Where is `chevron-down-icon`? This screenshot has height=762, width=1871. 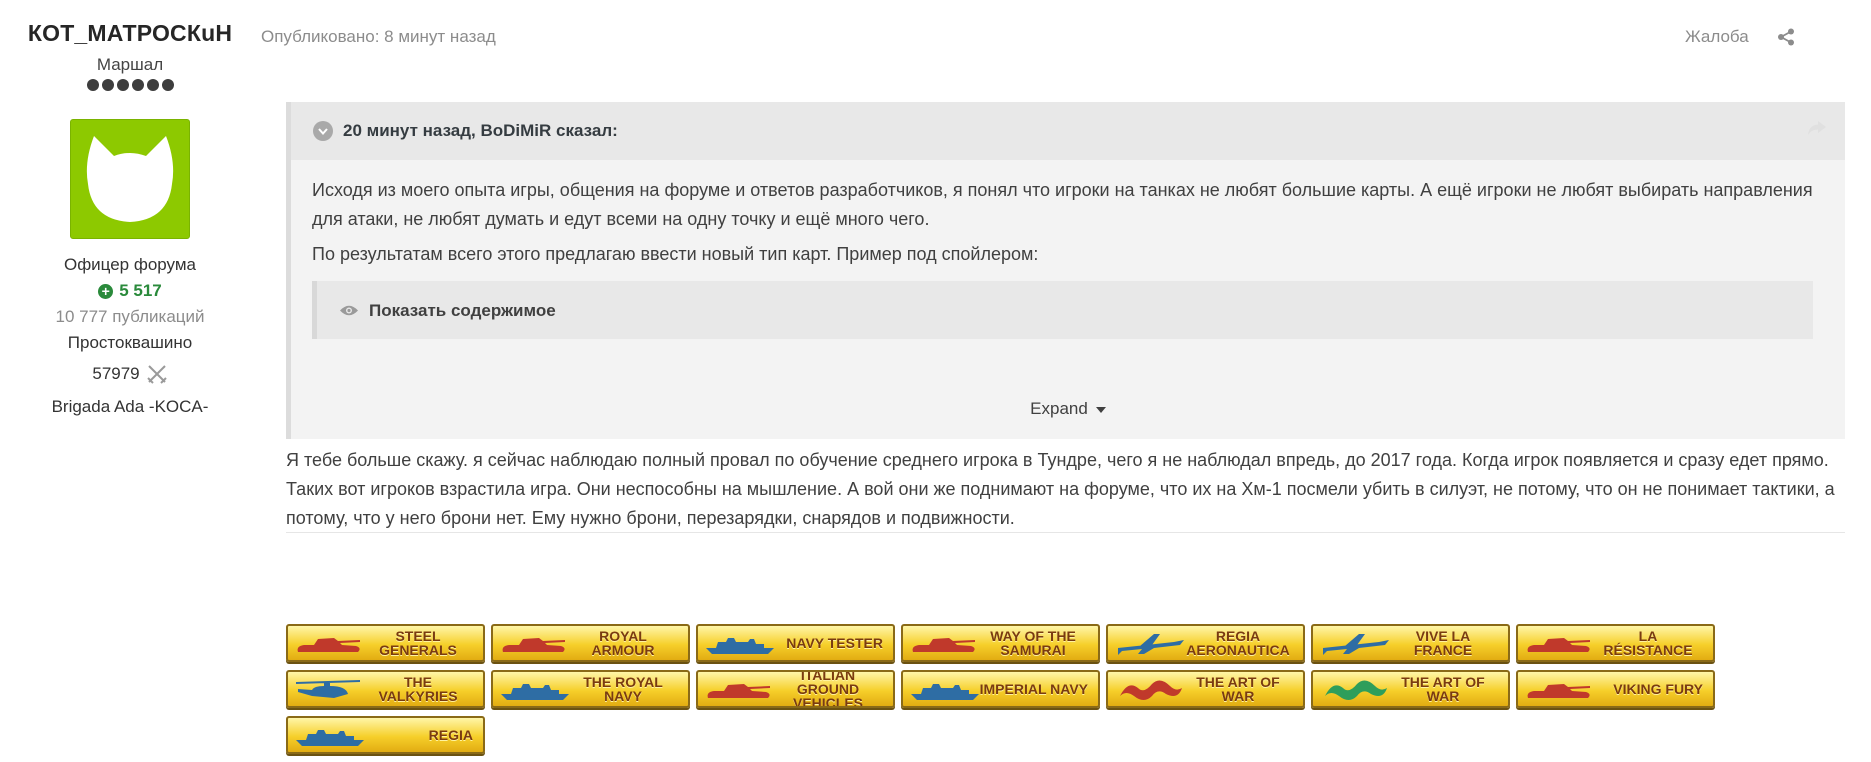 chevron-down-icon is located at coordinates (323, 131).